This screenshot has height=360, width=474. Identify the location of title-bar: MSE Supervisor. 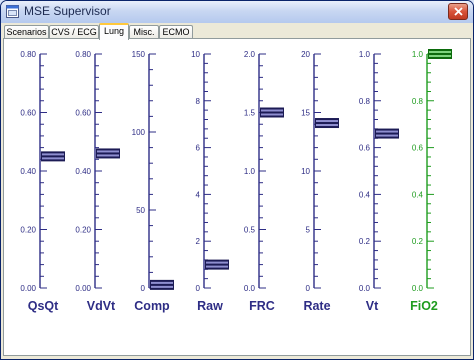
(237, 12).